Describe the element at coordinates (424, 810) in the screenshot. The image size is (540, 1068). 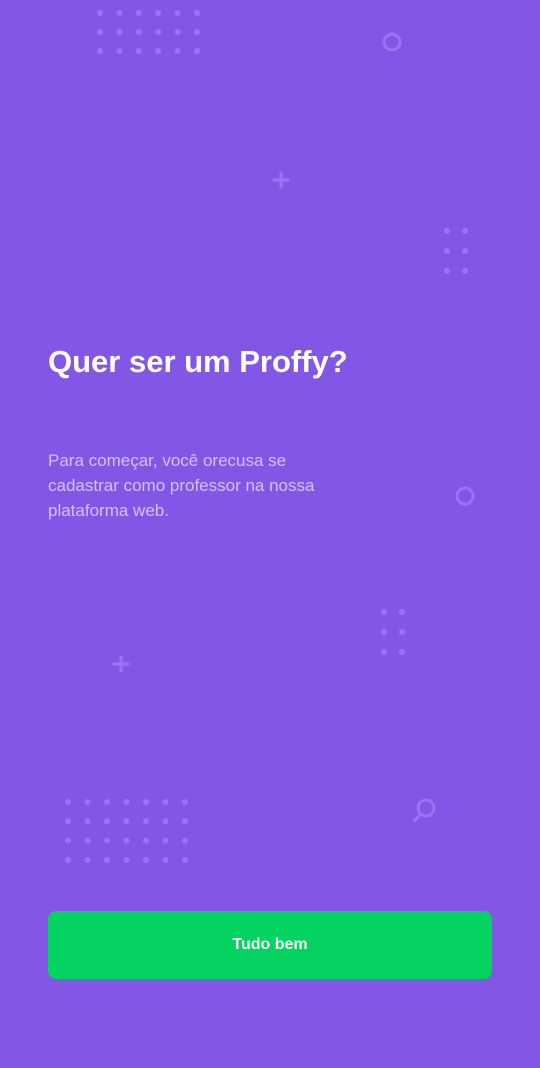
I see `search-icon` at that location.